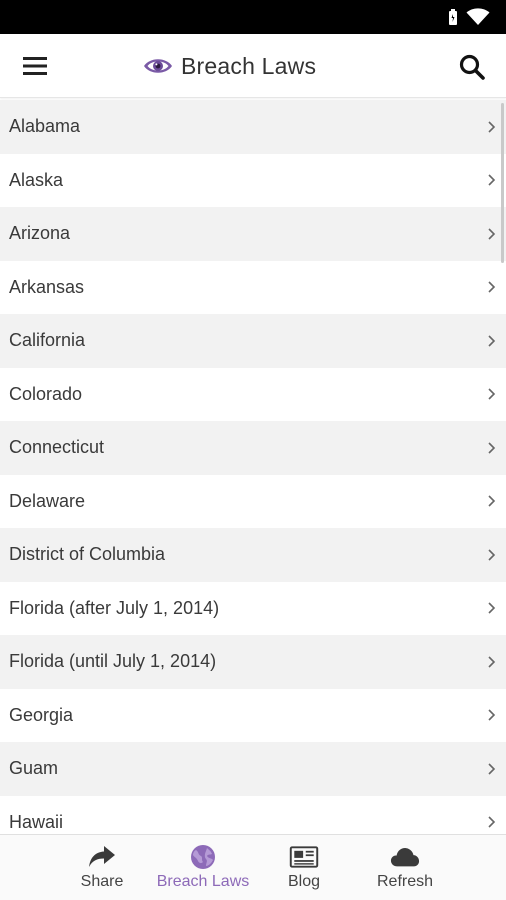  What do you see at coordinates (405, 857) in the screenshot?
I see `cloud-icon` at bounding box center [405, 857].